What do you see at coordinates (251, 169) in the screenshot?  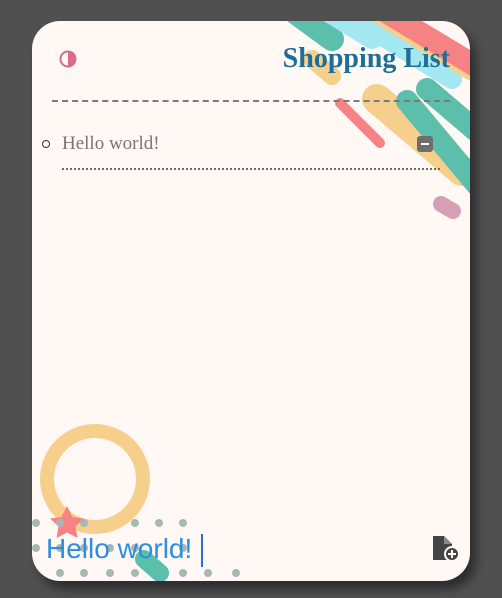 I see `list-item-divider` at bounding box center [251, 169].